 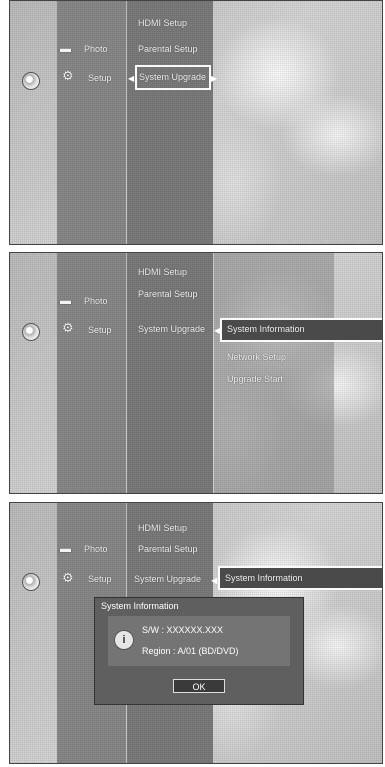 I want to click on right-arrow-icon: ▶, so click(x=214, y=78).